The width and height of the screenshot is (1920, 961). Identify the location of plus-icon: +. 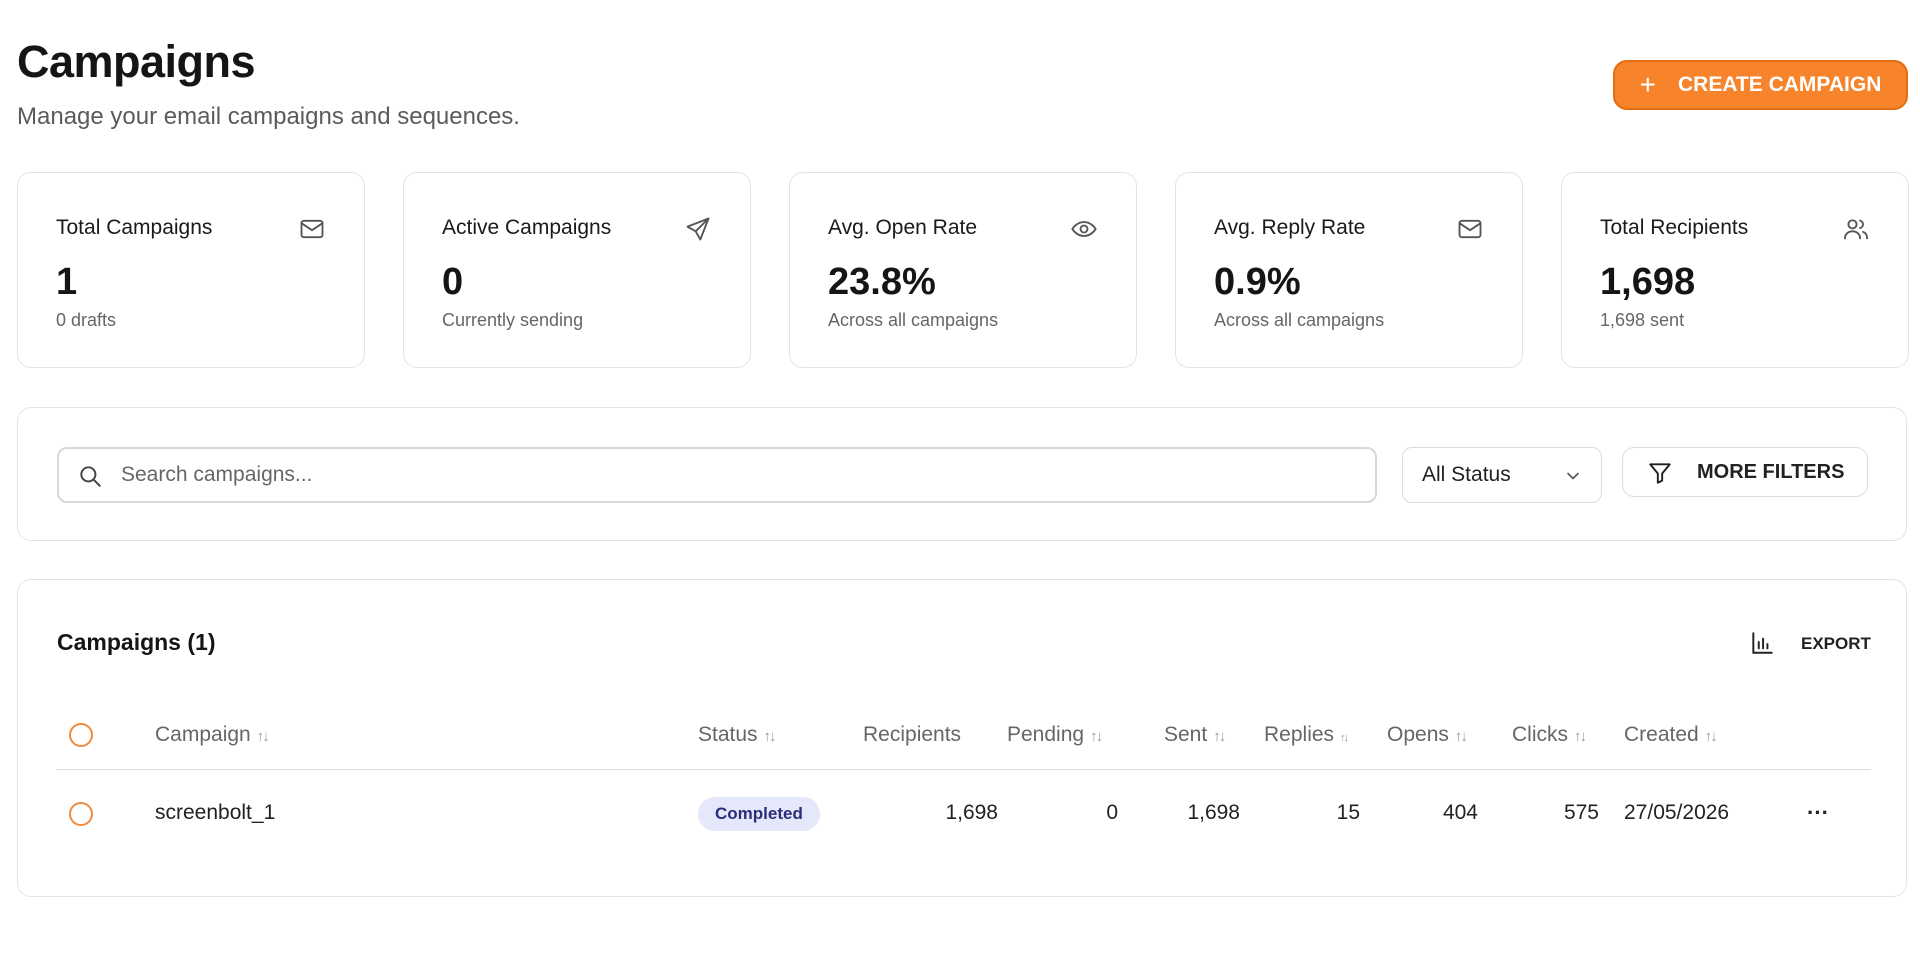
(1647, 84).